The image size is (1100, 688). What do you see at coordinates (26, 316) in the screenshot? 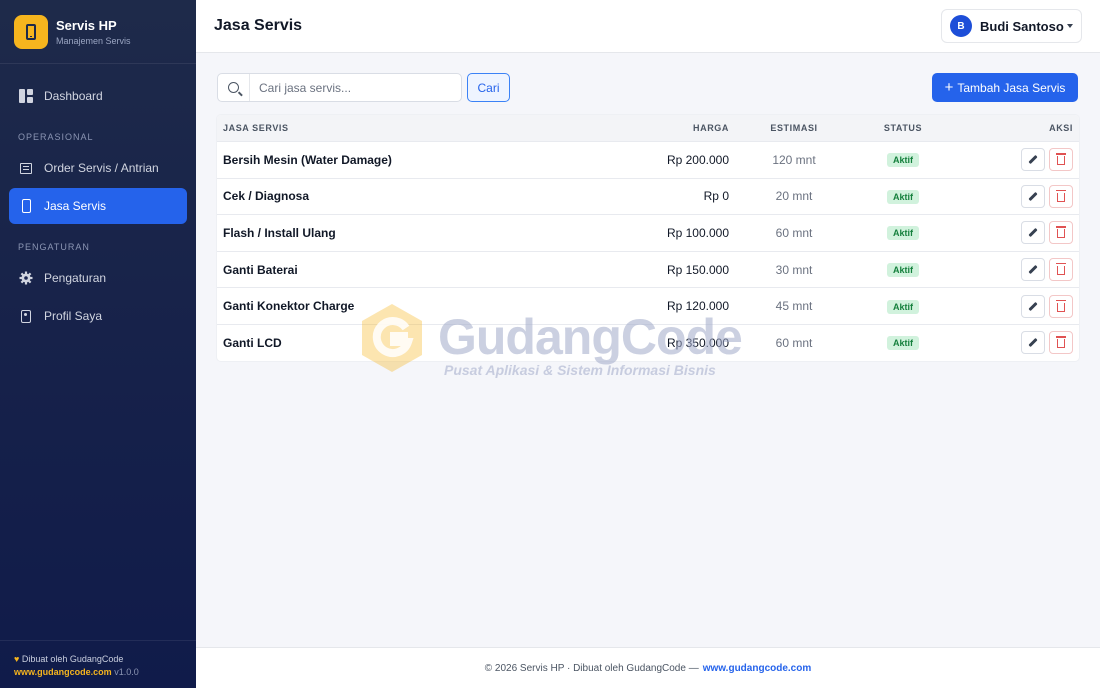
I see `id-card-icon` at bounding box center [26, 316].